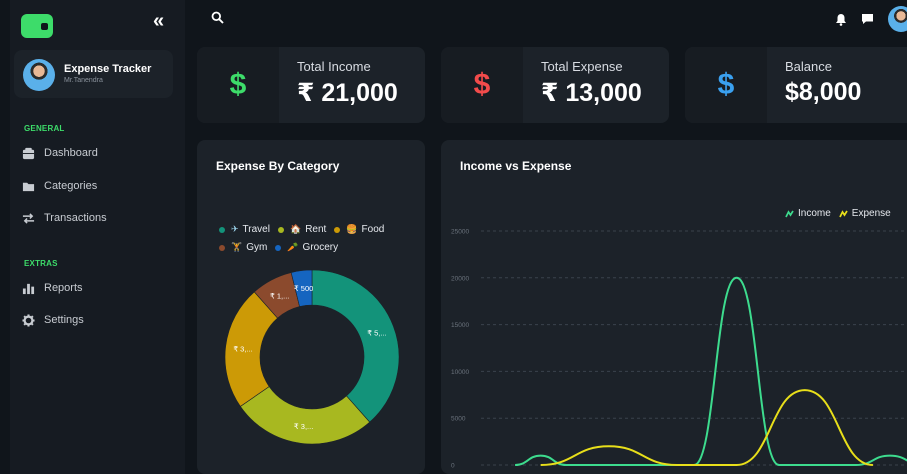 The width and height of the screenshot is (907, 474). I want to click on avatar, so click(39, 75).